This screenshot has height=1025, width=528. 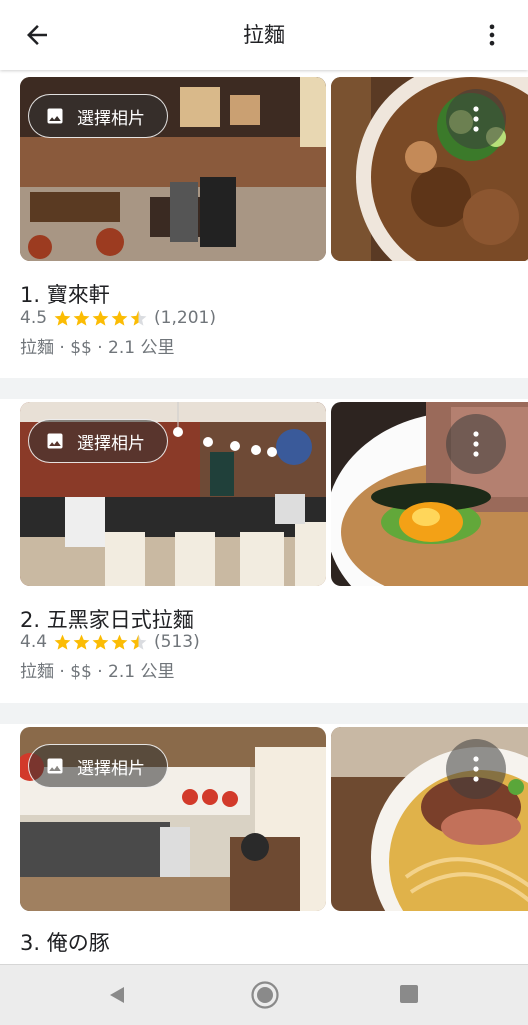 I want to click on top-app-bar: 拉麵, so click(x=264, y=35).